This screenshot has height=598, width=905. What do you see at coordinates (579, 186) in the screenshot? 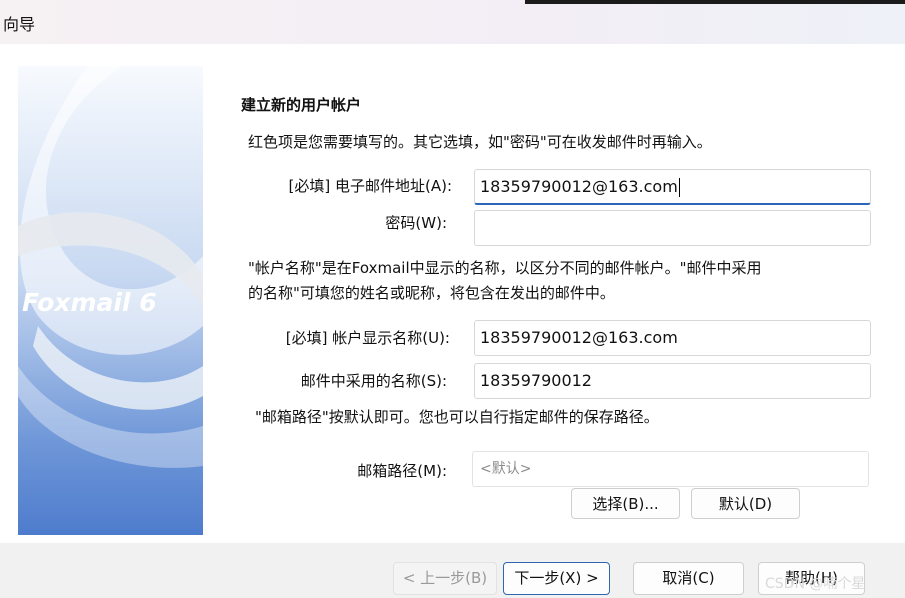
I see `email-value: 18359790012@163.com` at bounding box center [579, 186].